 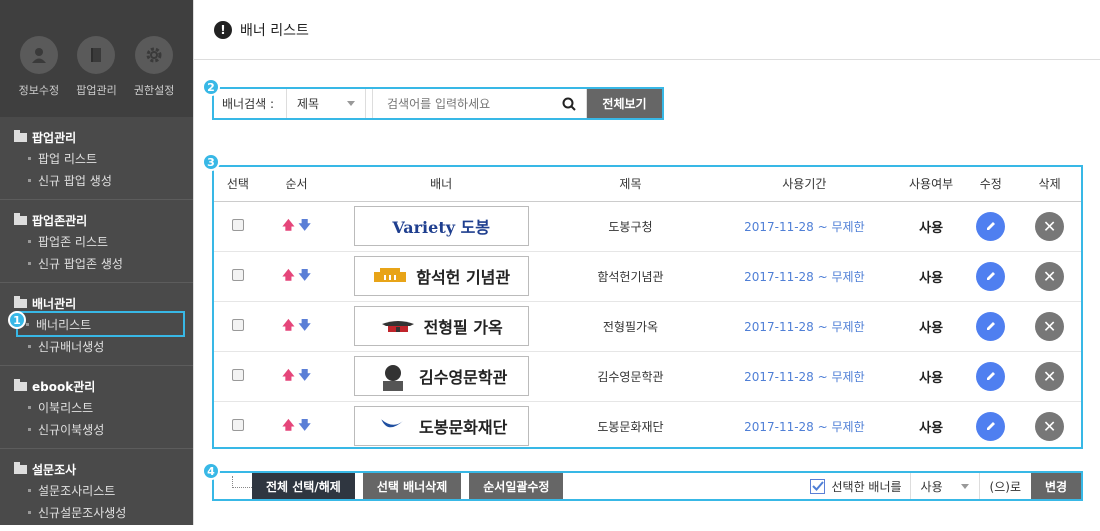 I want to click on banner-image: 함석헌 기념관, so click(x=441, y=276).